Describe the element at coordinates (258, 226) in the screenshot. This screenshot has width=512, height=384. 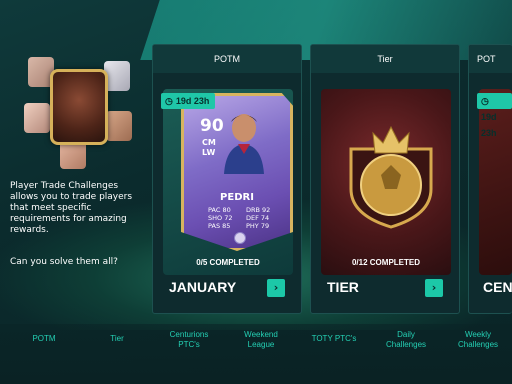
I see `player-stat: PHY 79` at that location.